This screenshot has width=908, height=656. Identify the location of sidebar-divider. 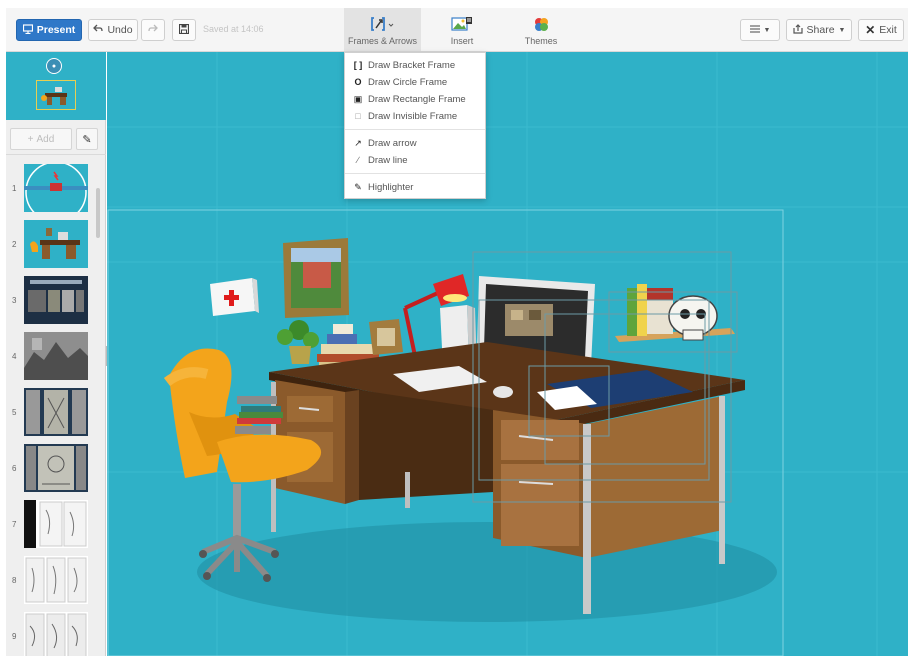
(56, 154).